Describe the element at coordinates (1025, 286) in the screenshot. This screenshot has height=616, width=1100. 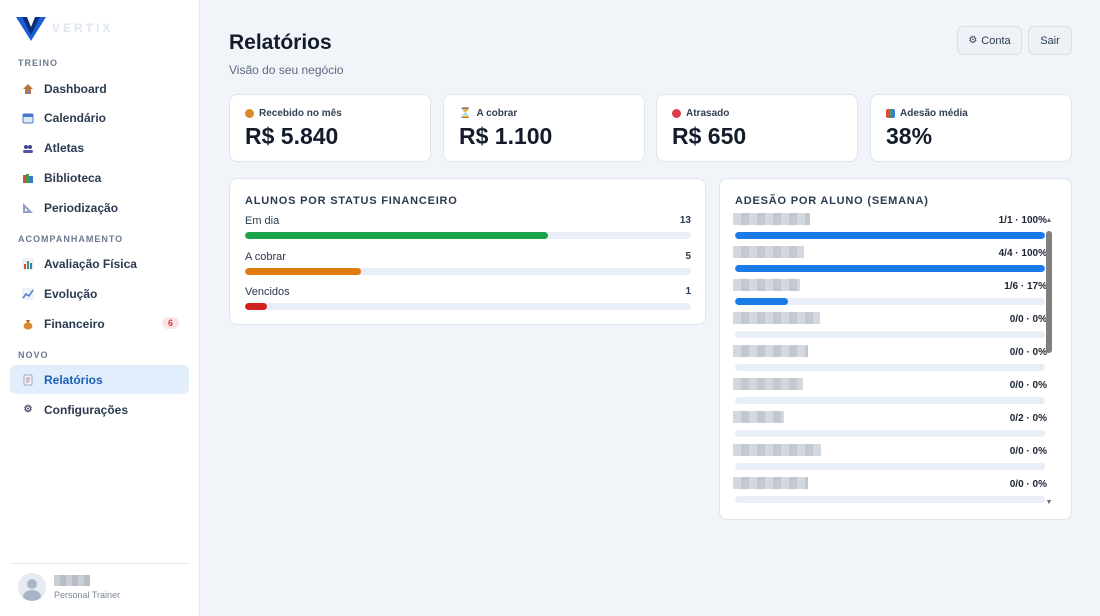
I see `adesao-value: 1/6 · 17%` at that location.